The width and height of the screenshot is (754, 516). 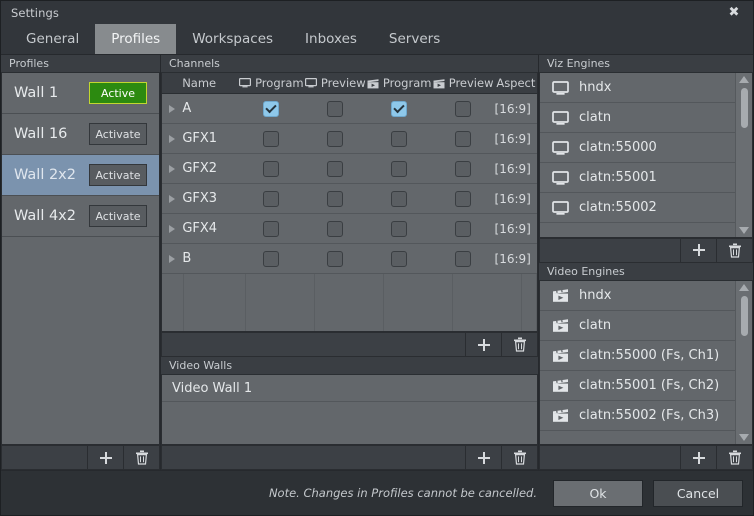 I want to click on delete-viz-engine-button, so click(x=734, y=250).